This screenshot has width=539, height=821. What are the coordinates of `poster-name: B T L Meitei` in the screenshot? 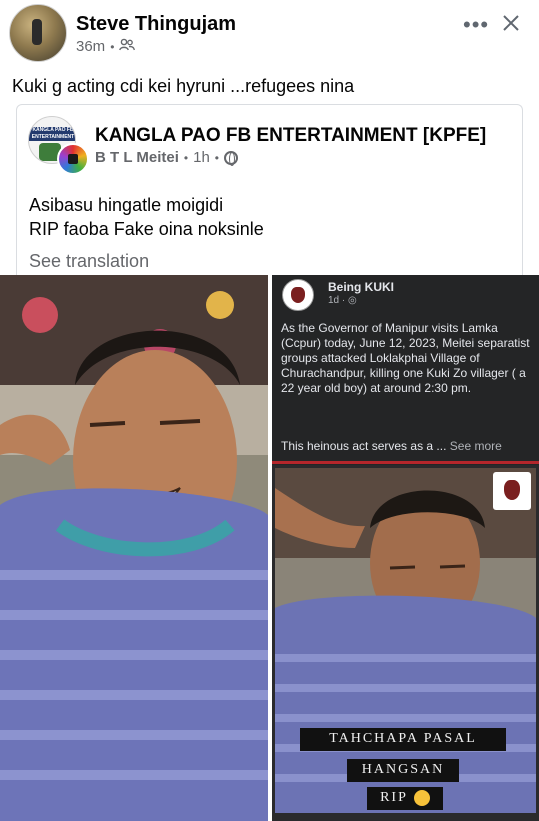 It's located at (137, 157).